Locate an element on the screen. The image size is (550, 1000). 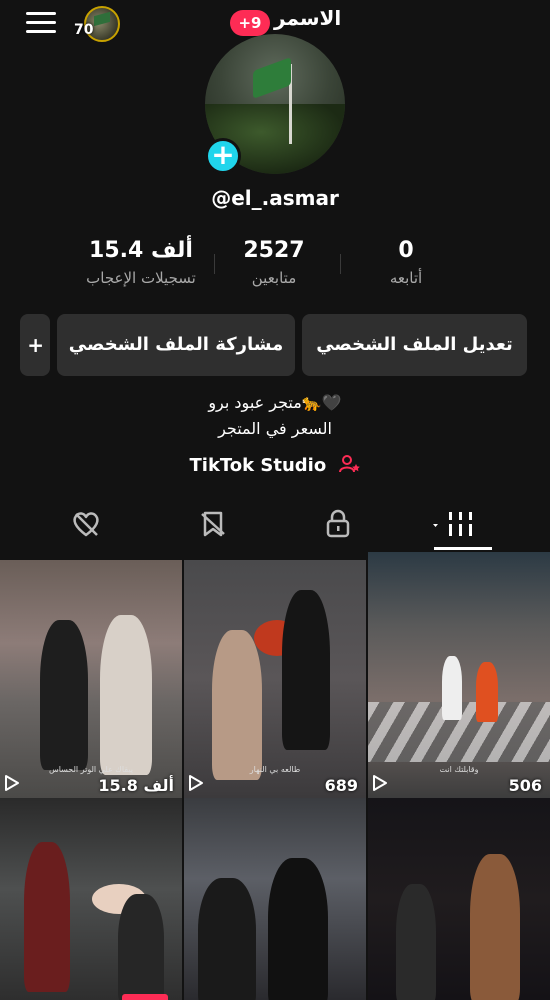
bottom-nav-indicator is located at coordinates (145, 997).